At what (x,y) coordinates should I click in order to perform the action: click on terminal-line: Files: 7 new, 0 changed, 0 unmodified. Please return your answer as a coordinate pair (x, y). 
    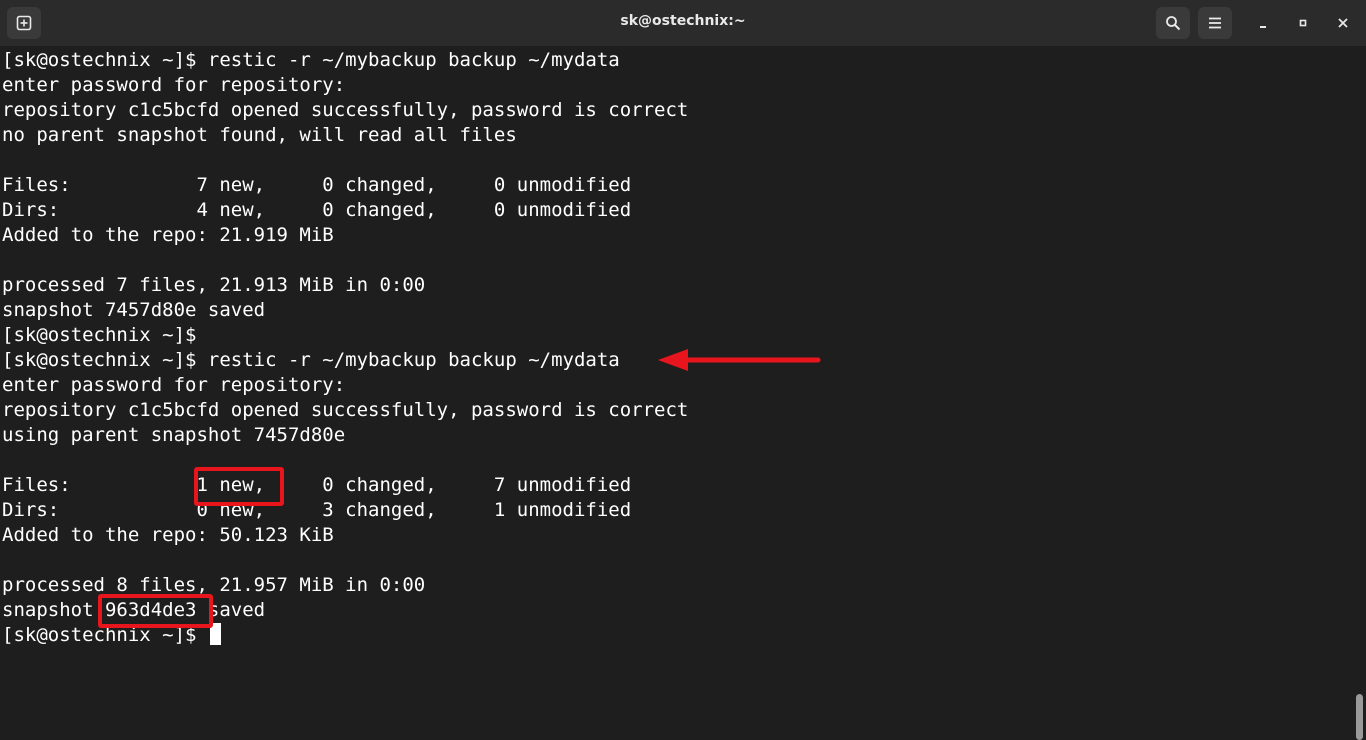
    Looking at the image, I should click on (317, 185).